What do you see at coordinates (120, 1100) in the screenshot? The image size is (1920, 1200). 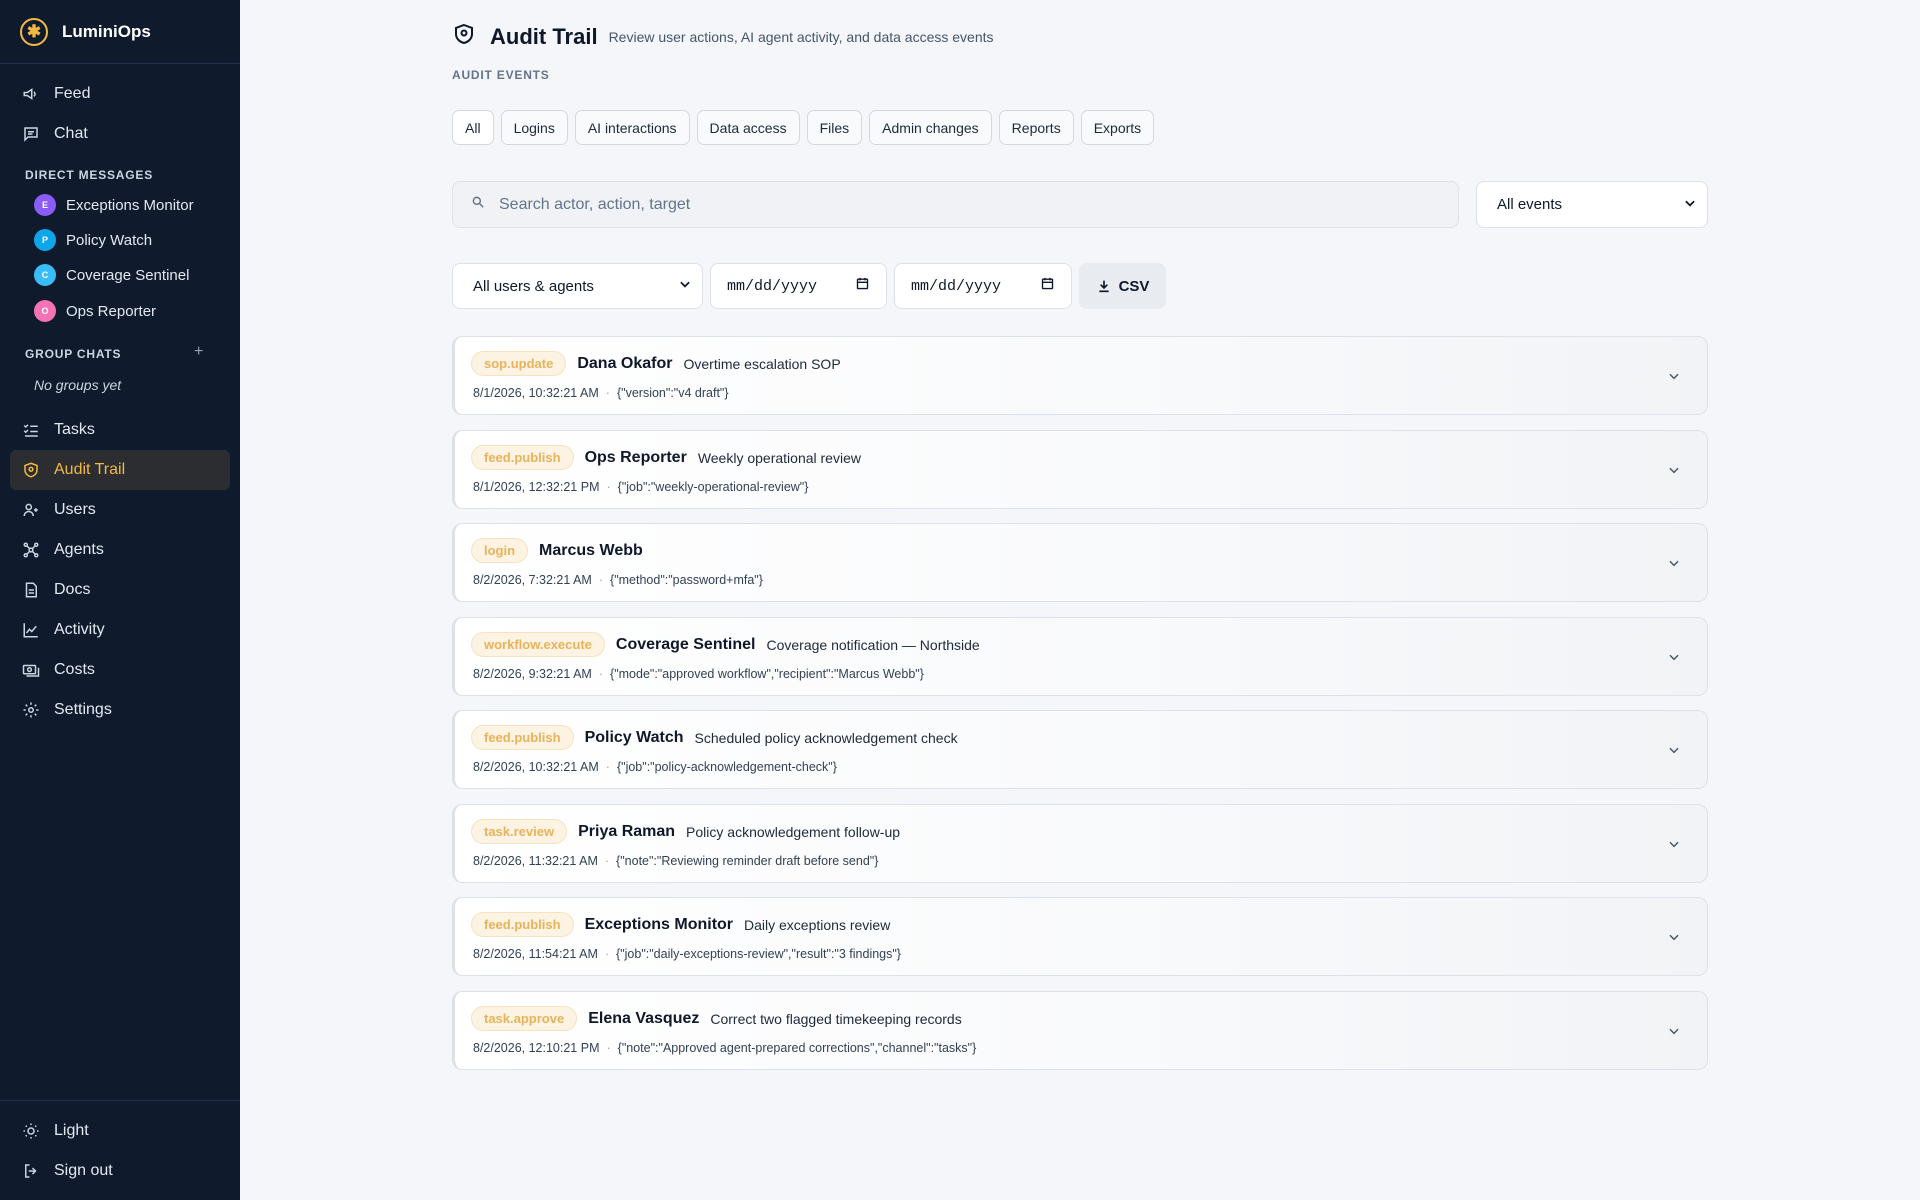 I see `sidebar-divider` at bounding box center [120, 1100].